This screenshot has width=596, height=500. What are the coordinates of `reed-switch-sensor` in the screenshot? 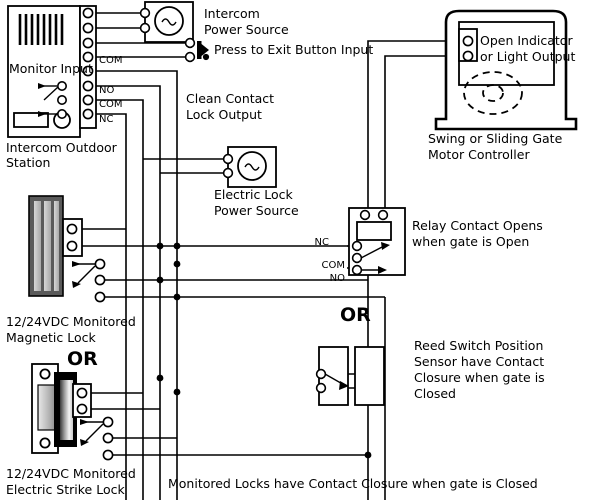 It's located at (350, 376).